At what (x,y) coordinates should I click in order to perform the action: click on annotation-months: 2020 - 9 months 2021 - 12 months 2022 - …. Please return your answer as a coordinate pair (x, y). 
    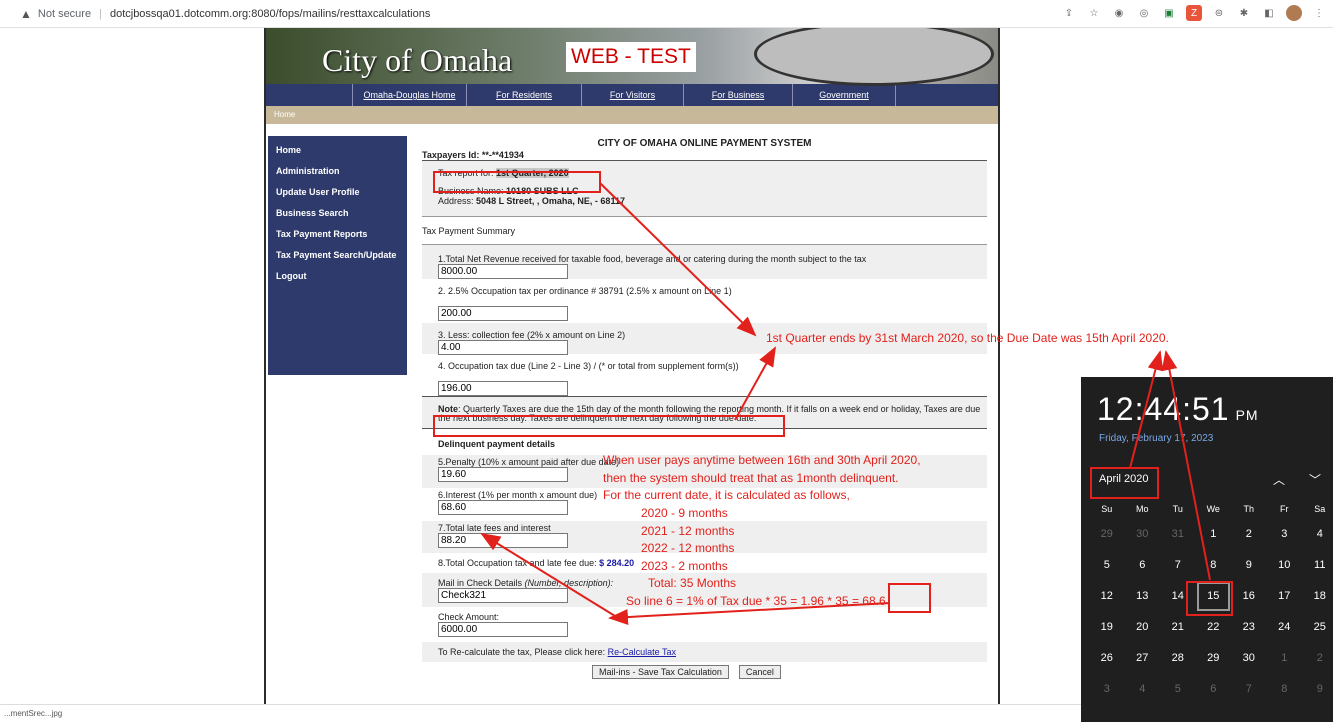
    Looking at the image, I should click on (687, 540).